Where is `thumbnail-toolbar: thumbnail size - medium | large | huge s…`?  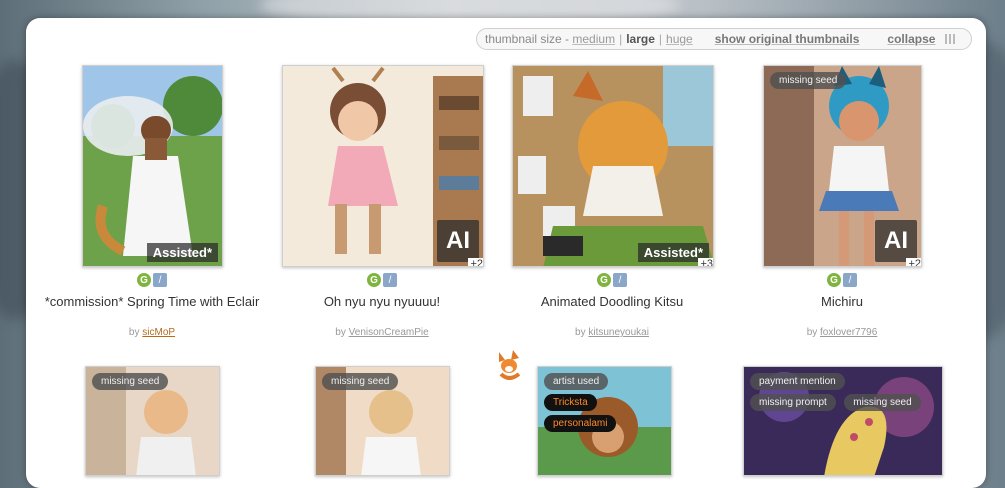
thumbnail-toolbar: thumbnail size - medium | large | huge s… is located at coordinates (724, 39).